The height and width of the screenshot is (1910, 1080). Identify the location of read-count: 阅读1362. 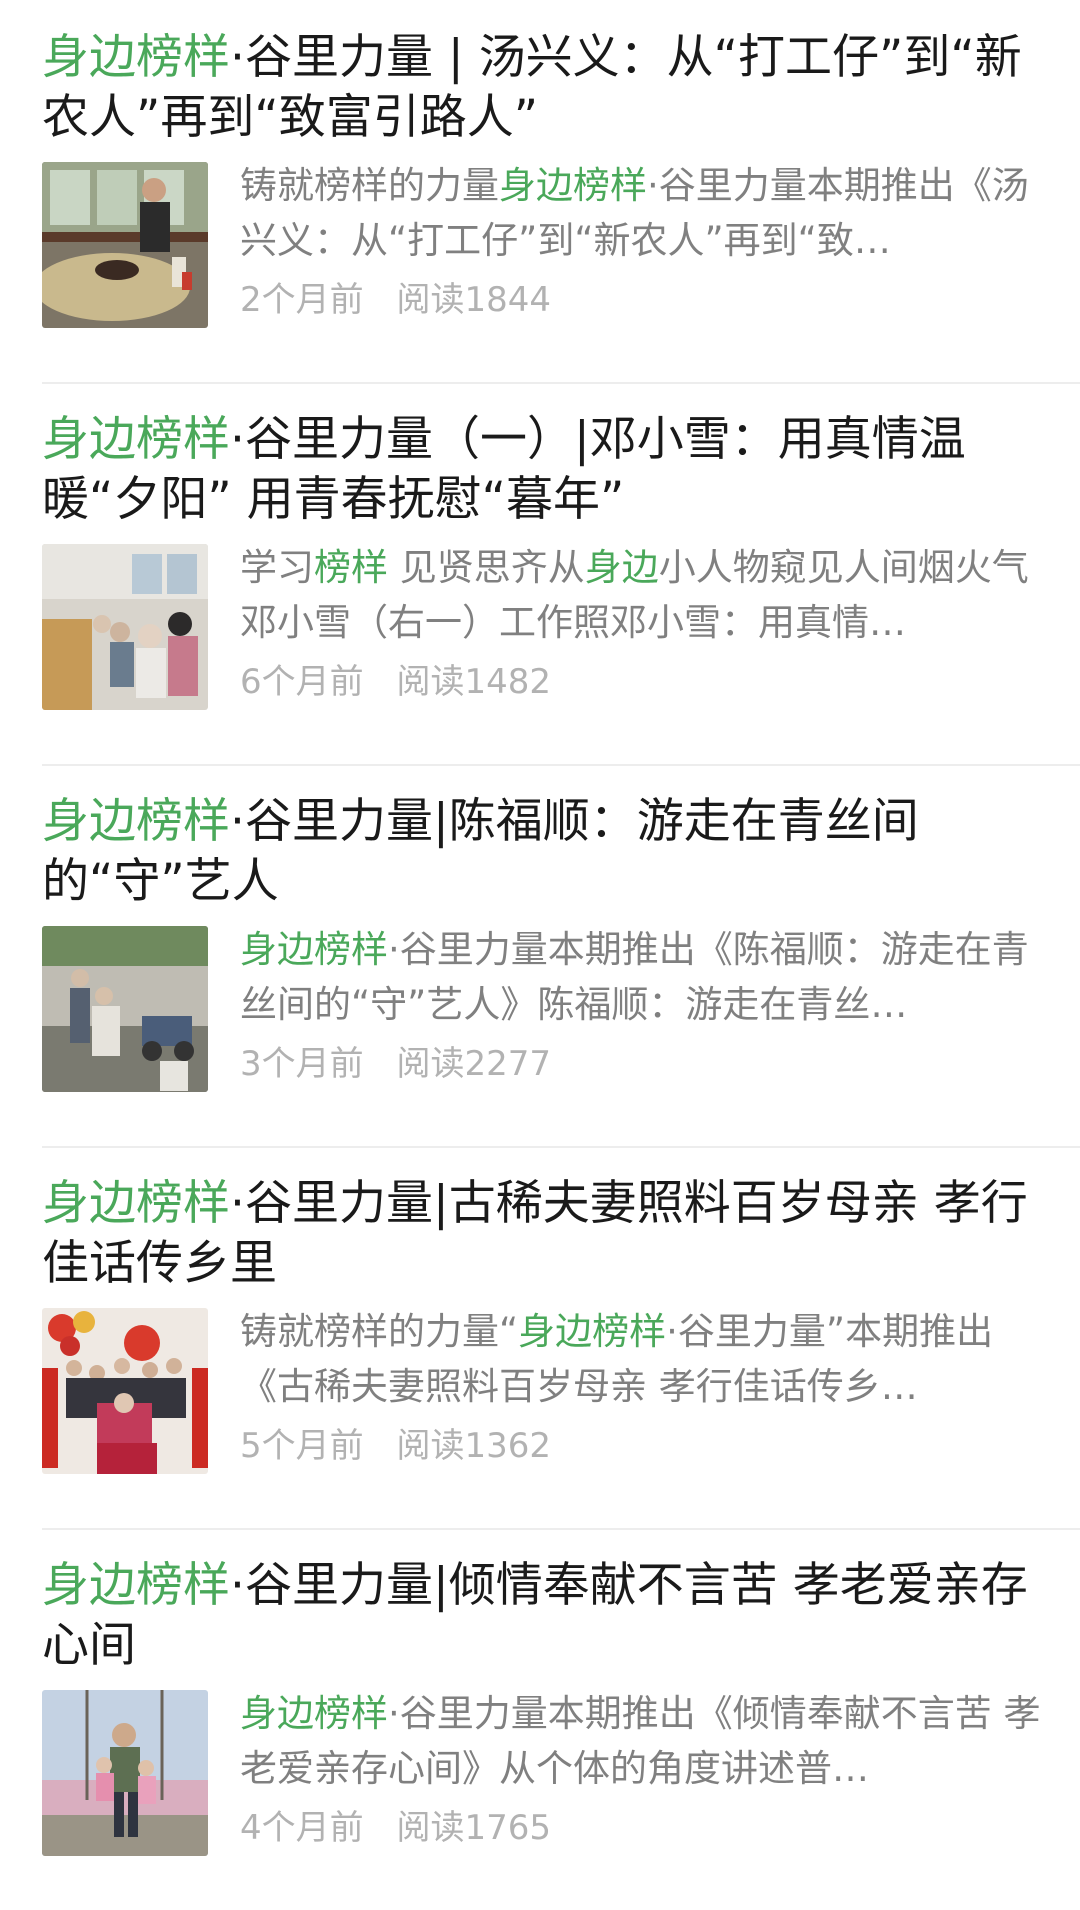
(473, 1446).